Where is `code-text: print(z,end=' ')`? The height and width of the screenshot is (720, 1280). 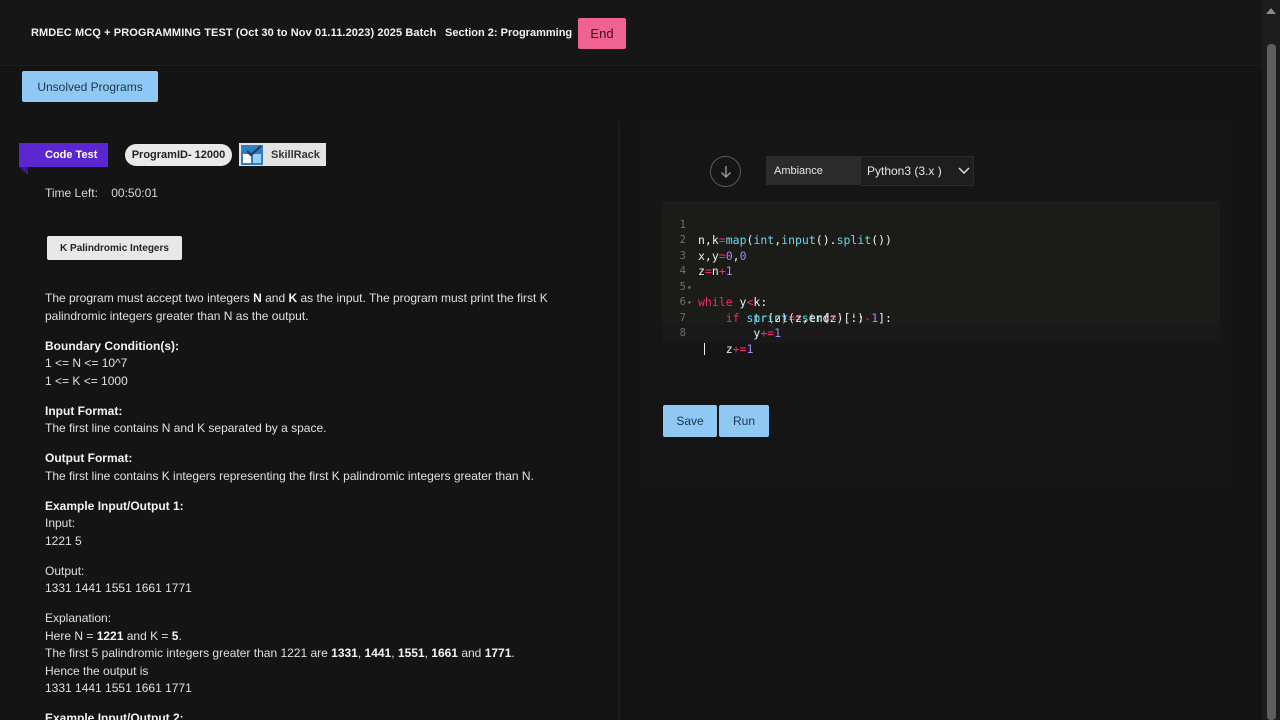 code-text: print(z,end=' ') is located at coordinates (809, 317).